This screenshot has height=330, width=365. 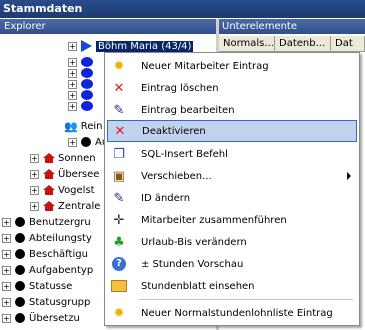 What do you see at coordinates (232, 88) in the screenshot?
I see `menu-item-eintrag-loeschen: ✕ Eintrag löschen` at bounding box center [232, 88].